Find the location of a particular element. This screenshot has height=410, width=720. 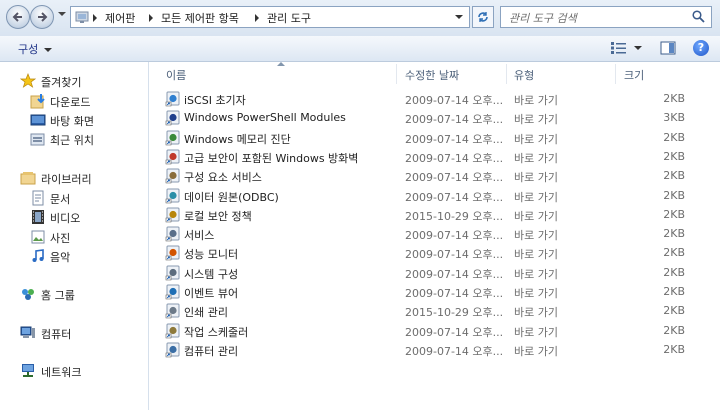

firewall-icon is located at coordinates (172, 157).